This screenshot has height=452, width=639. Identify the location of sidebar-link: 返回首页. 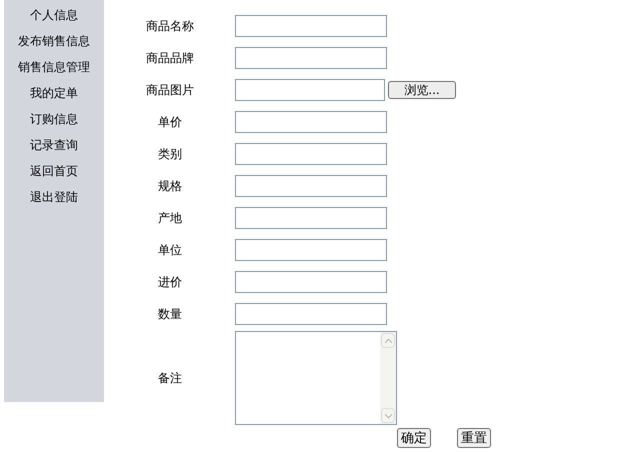
(54, 175).